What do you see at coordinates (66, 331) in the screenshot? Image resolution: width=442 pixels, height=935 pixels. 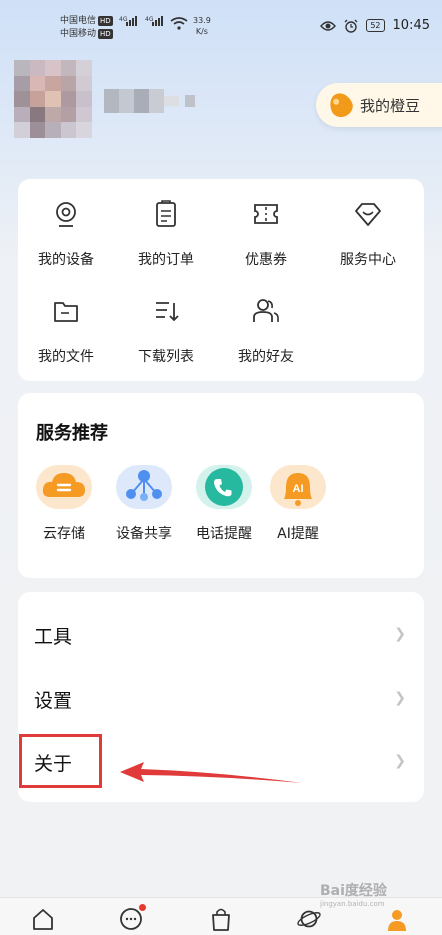 I see `my-files-button: 我的文件` at bounding box center [66, 331].